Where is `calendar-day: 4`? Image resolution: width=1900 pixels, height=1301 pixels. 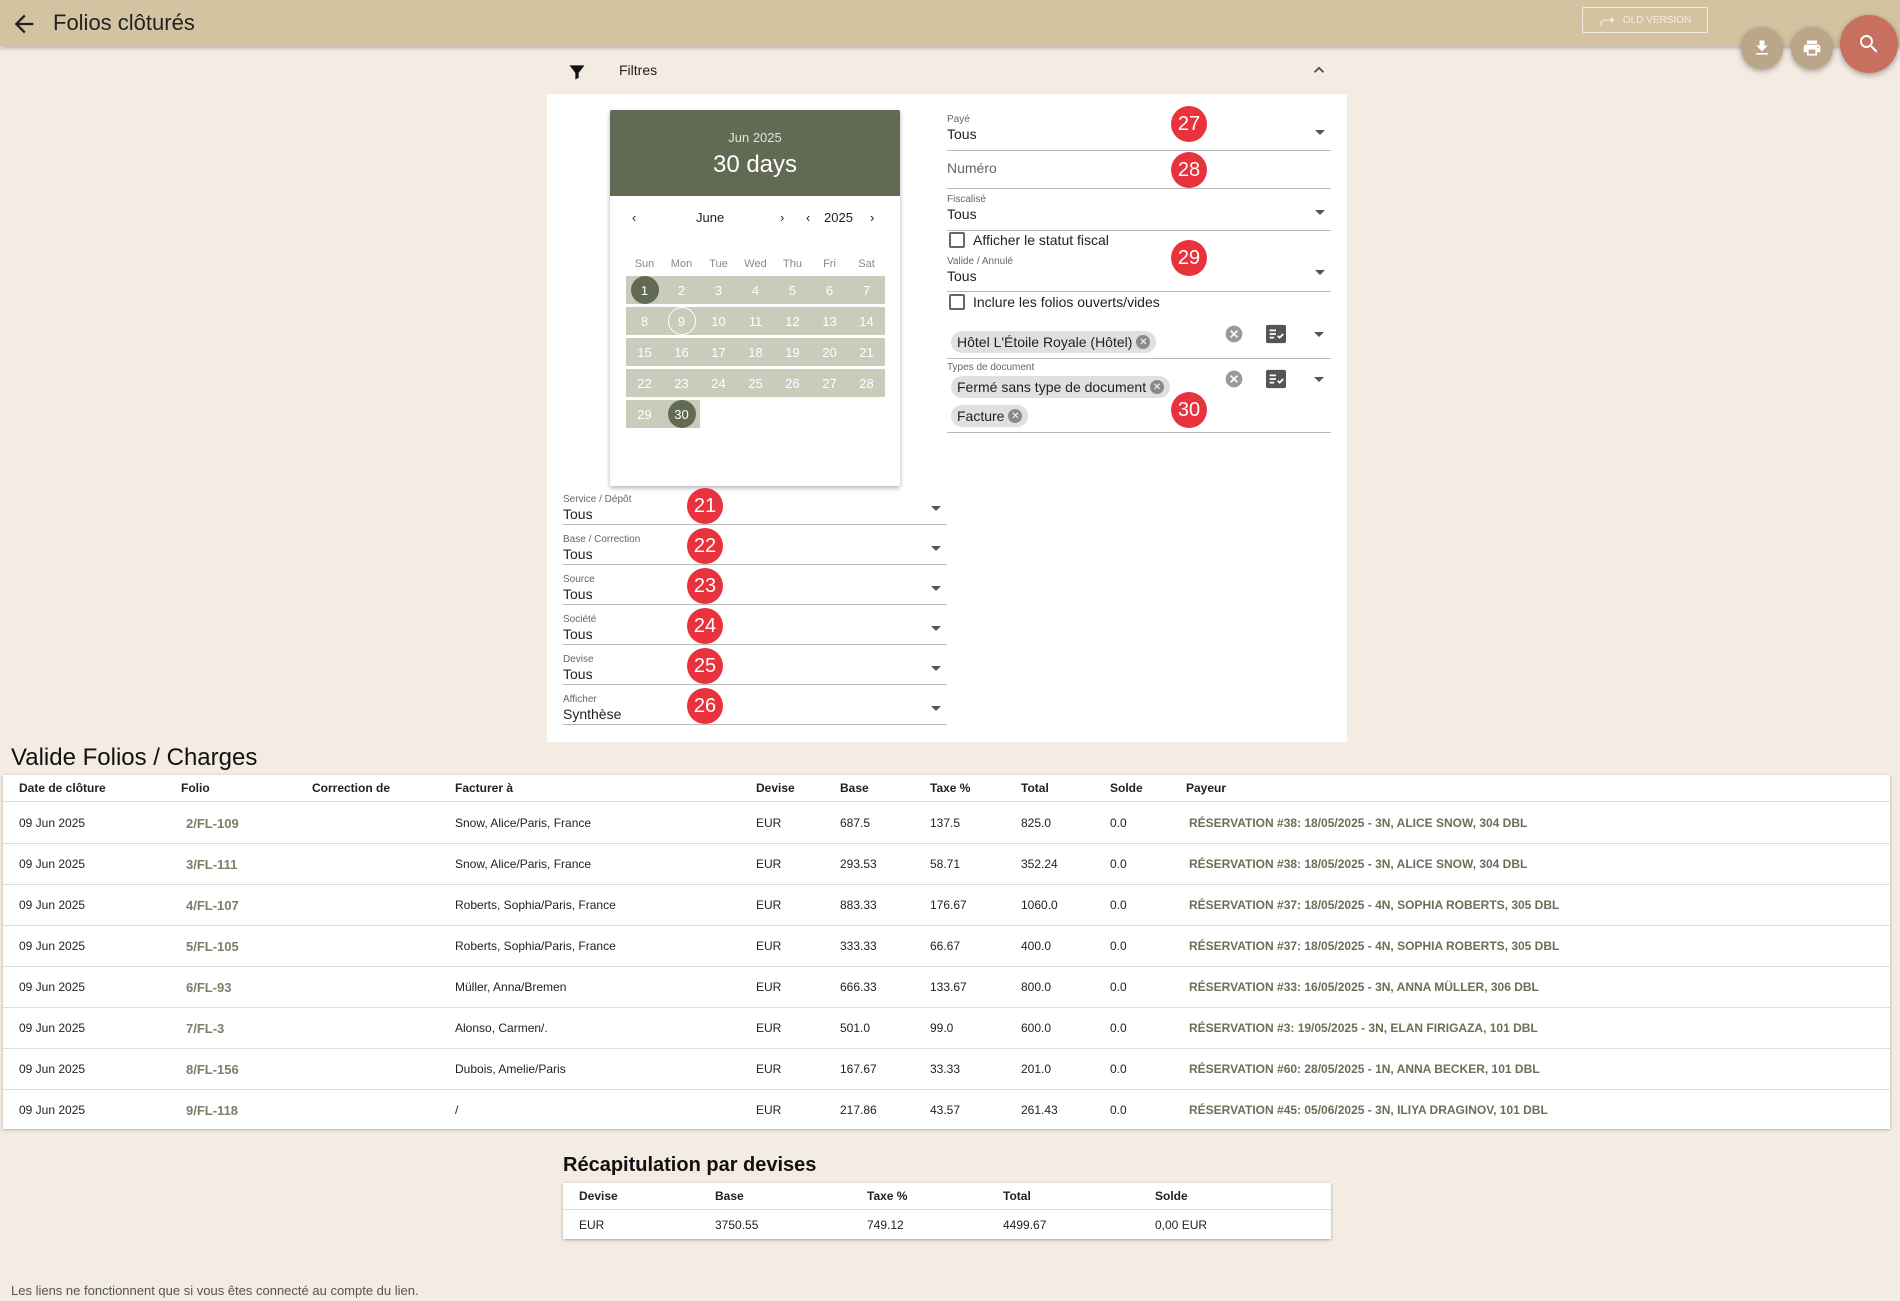
calendar-day: 4 is located at coordinates (755, 290).